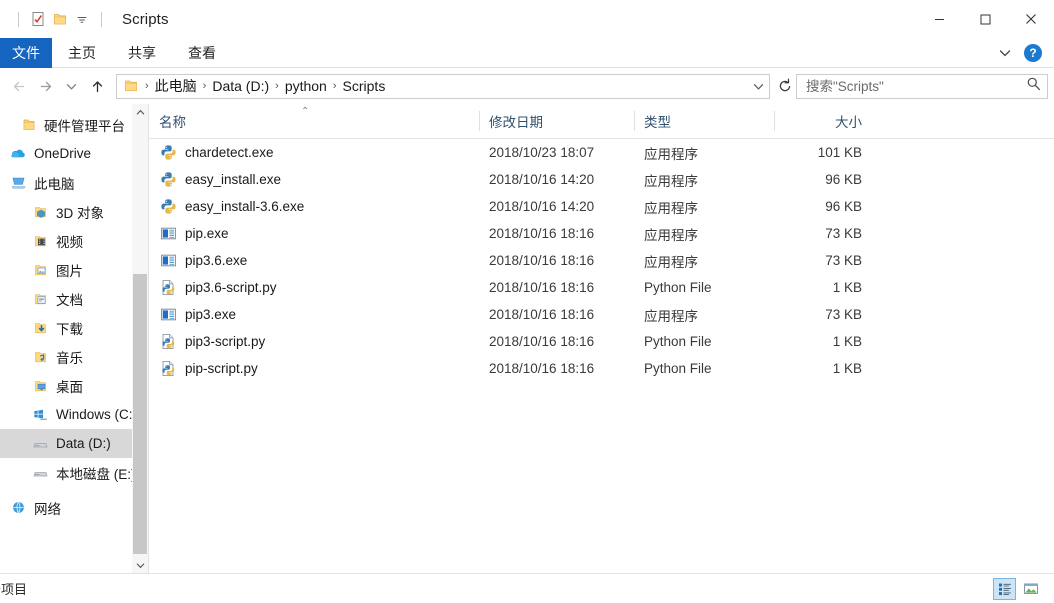 The width and height of the screenshot is (1054, 603). I want to click on back-button, so click(19, 86).